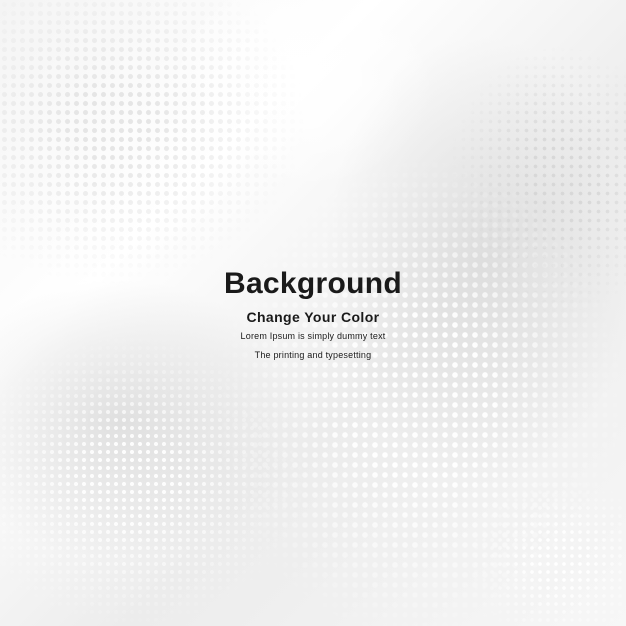  I want to click on body-line-1: Lorem Ipsum is simply dummy text, so click(313, 336).